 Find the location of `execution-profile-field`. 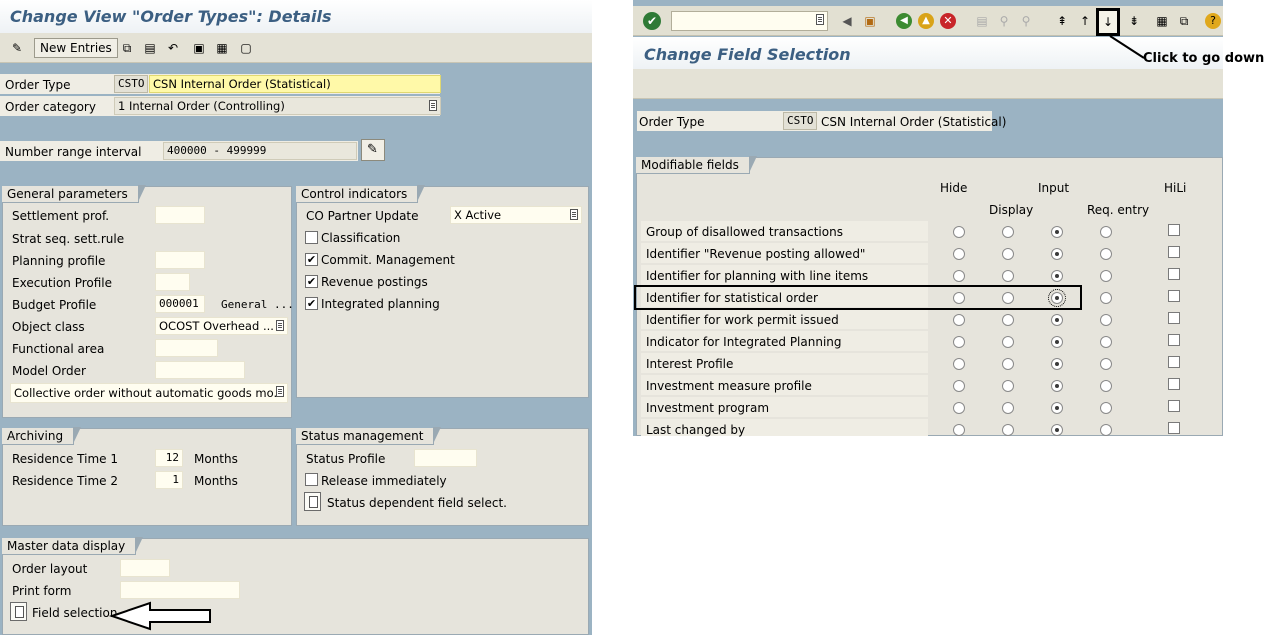

execution-profile-field is located at coordinates (172, 282).